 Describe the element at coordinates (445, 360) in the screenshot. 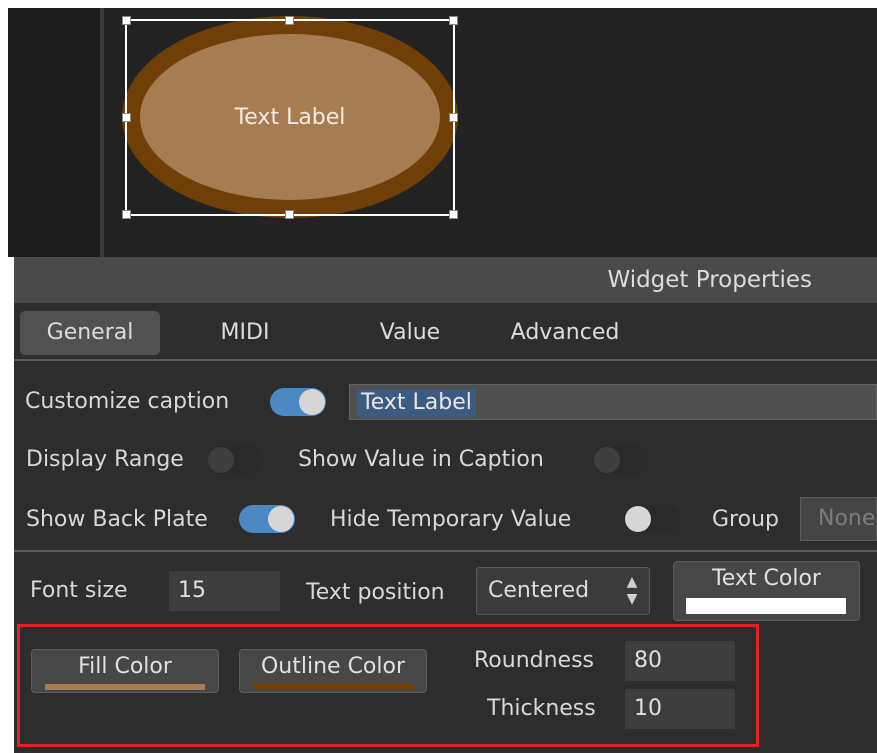

I see `tabs-divider` at that location.